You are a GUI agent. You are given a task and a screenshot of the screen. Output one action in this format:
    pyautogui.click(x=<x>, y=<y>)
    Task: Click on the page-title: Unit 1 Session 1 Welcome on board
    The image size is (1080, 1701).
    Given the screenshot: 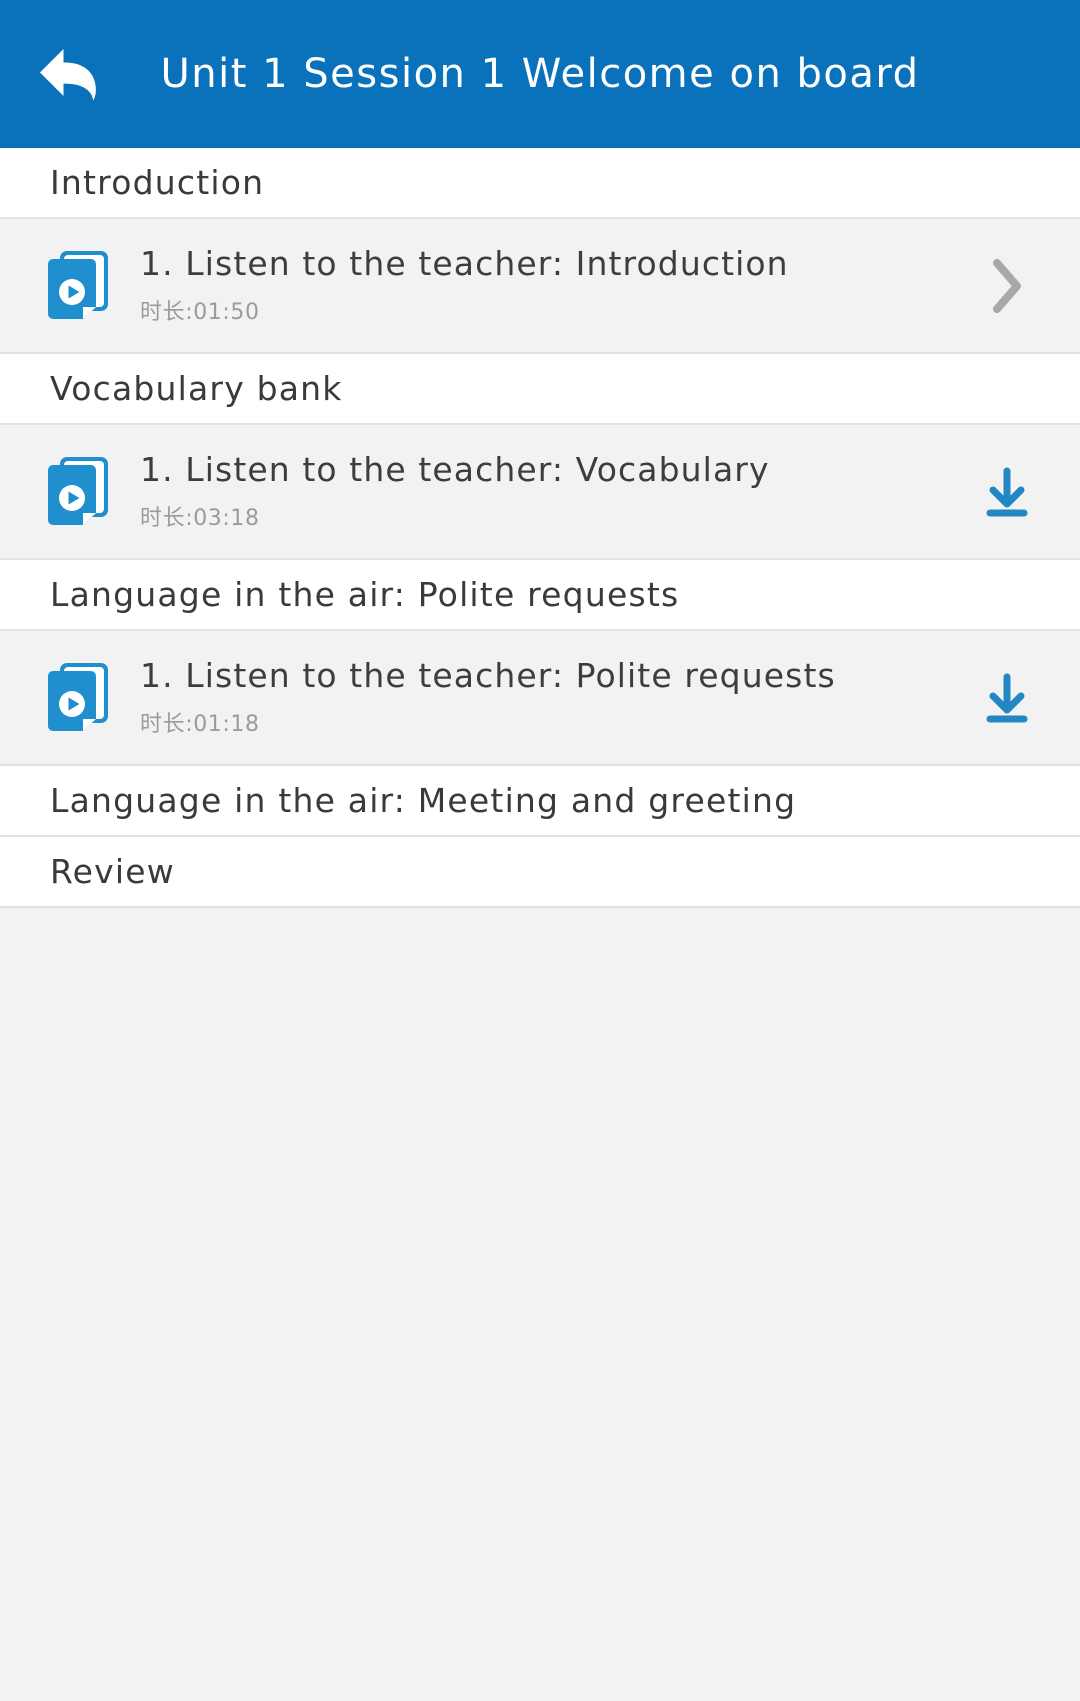 What is the action you would take?
    pyautogui.click(x=540, y=74)
    